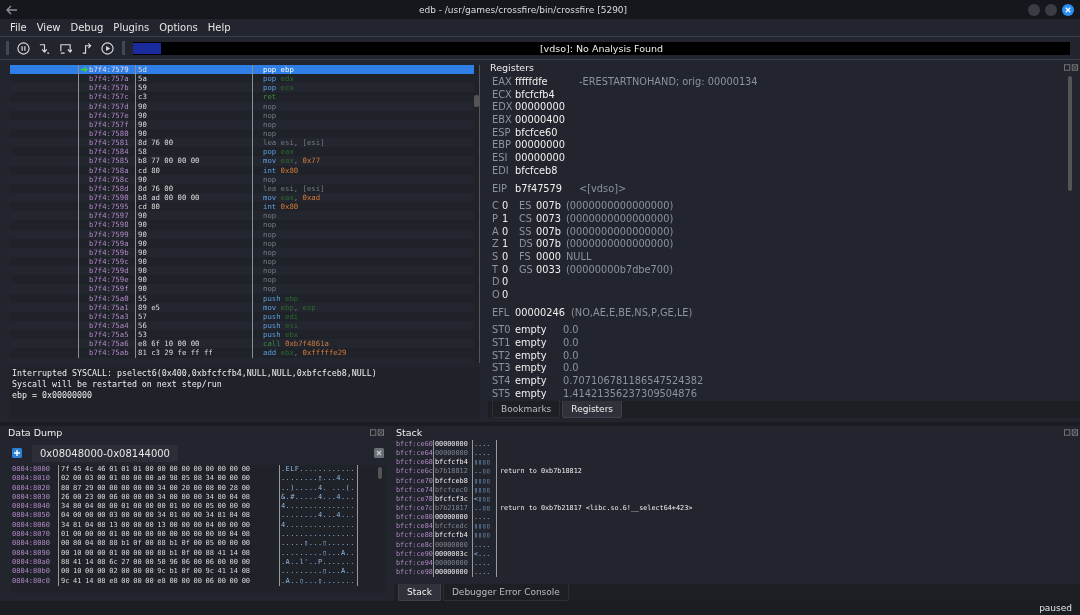 The image size is (1080, 615). I want to click on register-name: EFL, so click(501, 313).